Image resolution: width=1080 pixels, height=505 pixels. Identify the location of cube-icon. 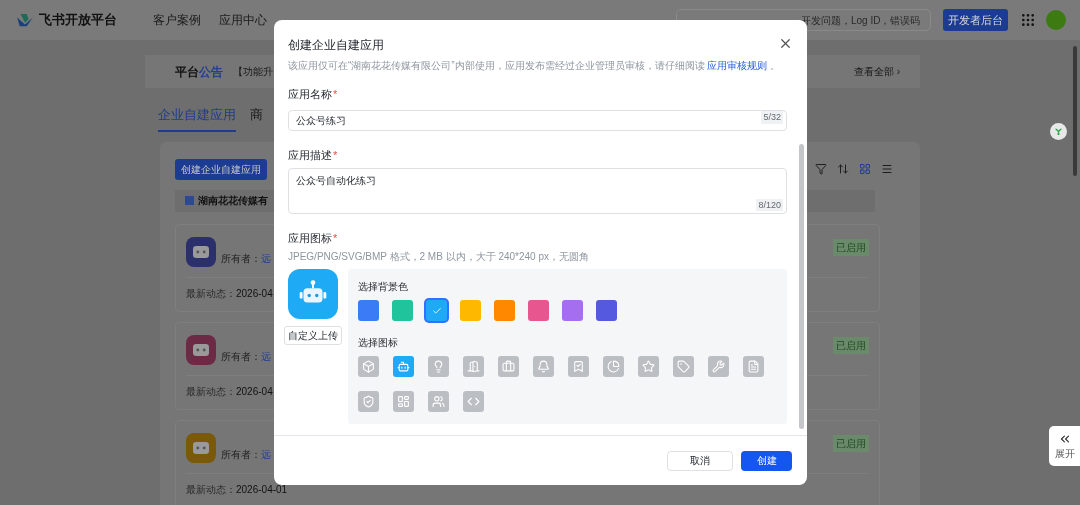
(368, 366).